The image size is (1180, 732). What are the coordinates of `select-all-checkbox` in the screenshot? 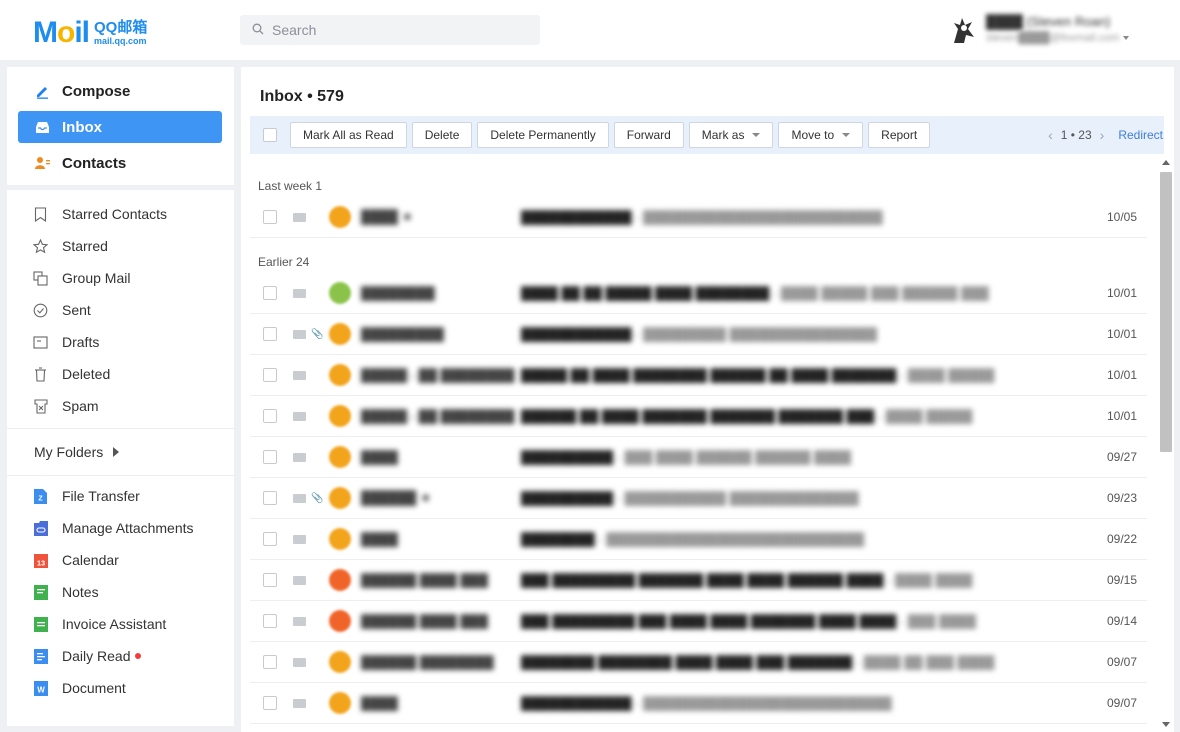 It's located at (270, 135).